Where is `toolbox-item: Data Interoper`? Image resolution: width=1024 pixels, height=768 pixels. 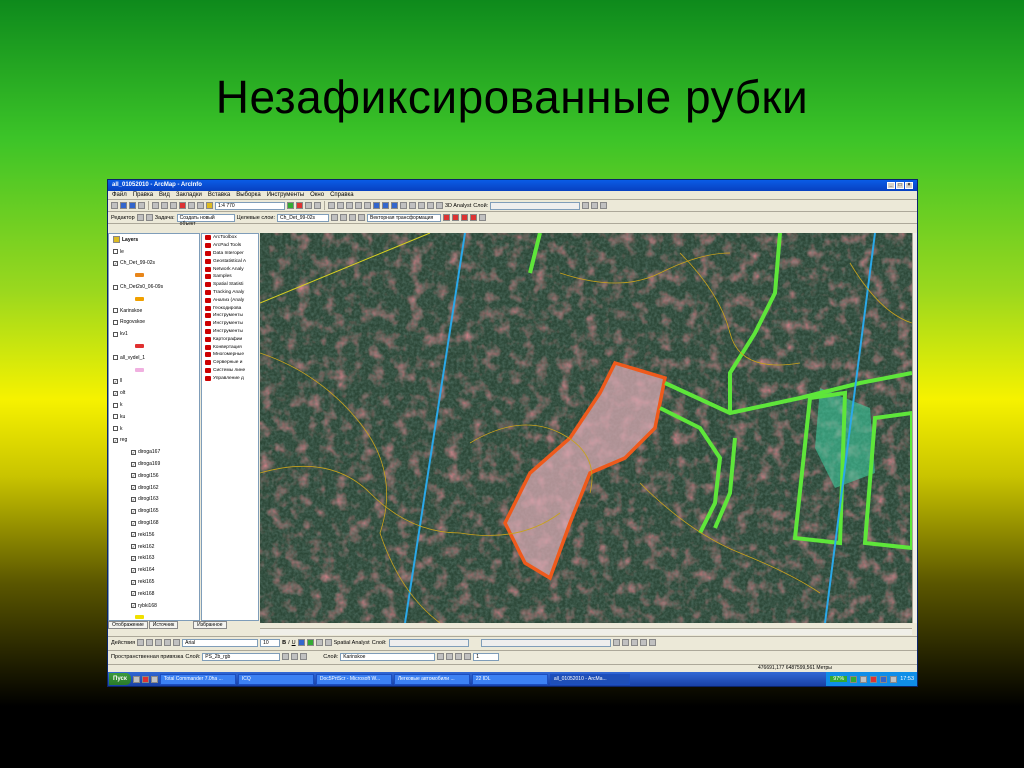 toolbox-item: Data Interoper is located at coordinates (230, 254).